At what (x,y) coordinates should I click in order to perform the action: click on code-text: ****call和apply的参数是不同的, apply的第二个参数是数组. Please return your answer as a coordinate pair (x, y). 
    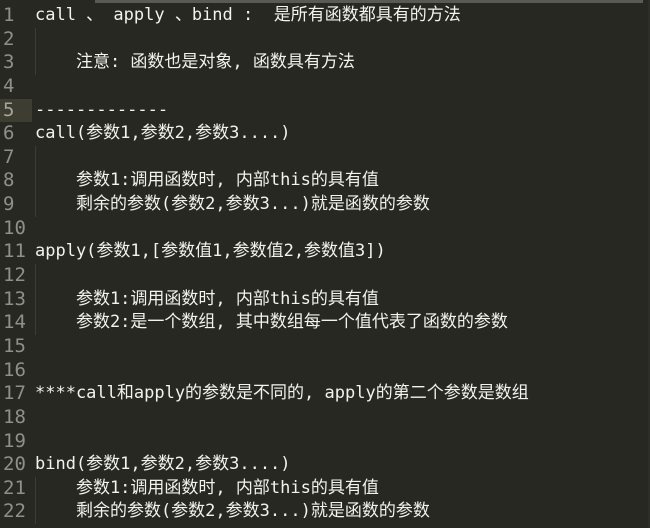
    Looking at the image, I should click on (341, 394).